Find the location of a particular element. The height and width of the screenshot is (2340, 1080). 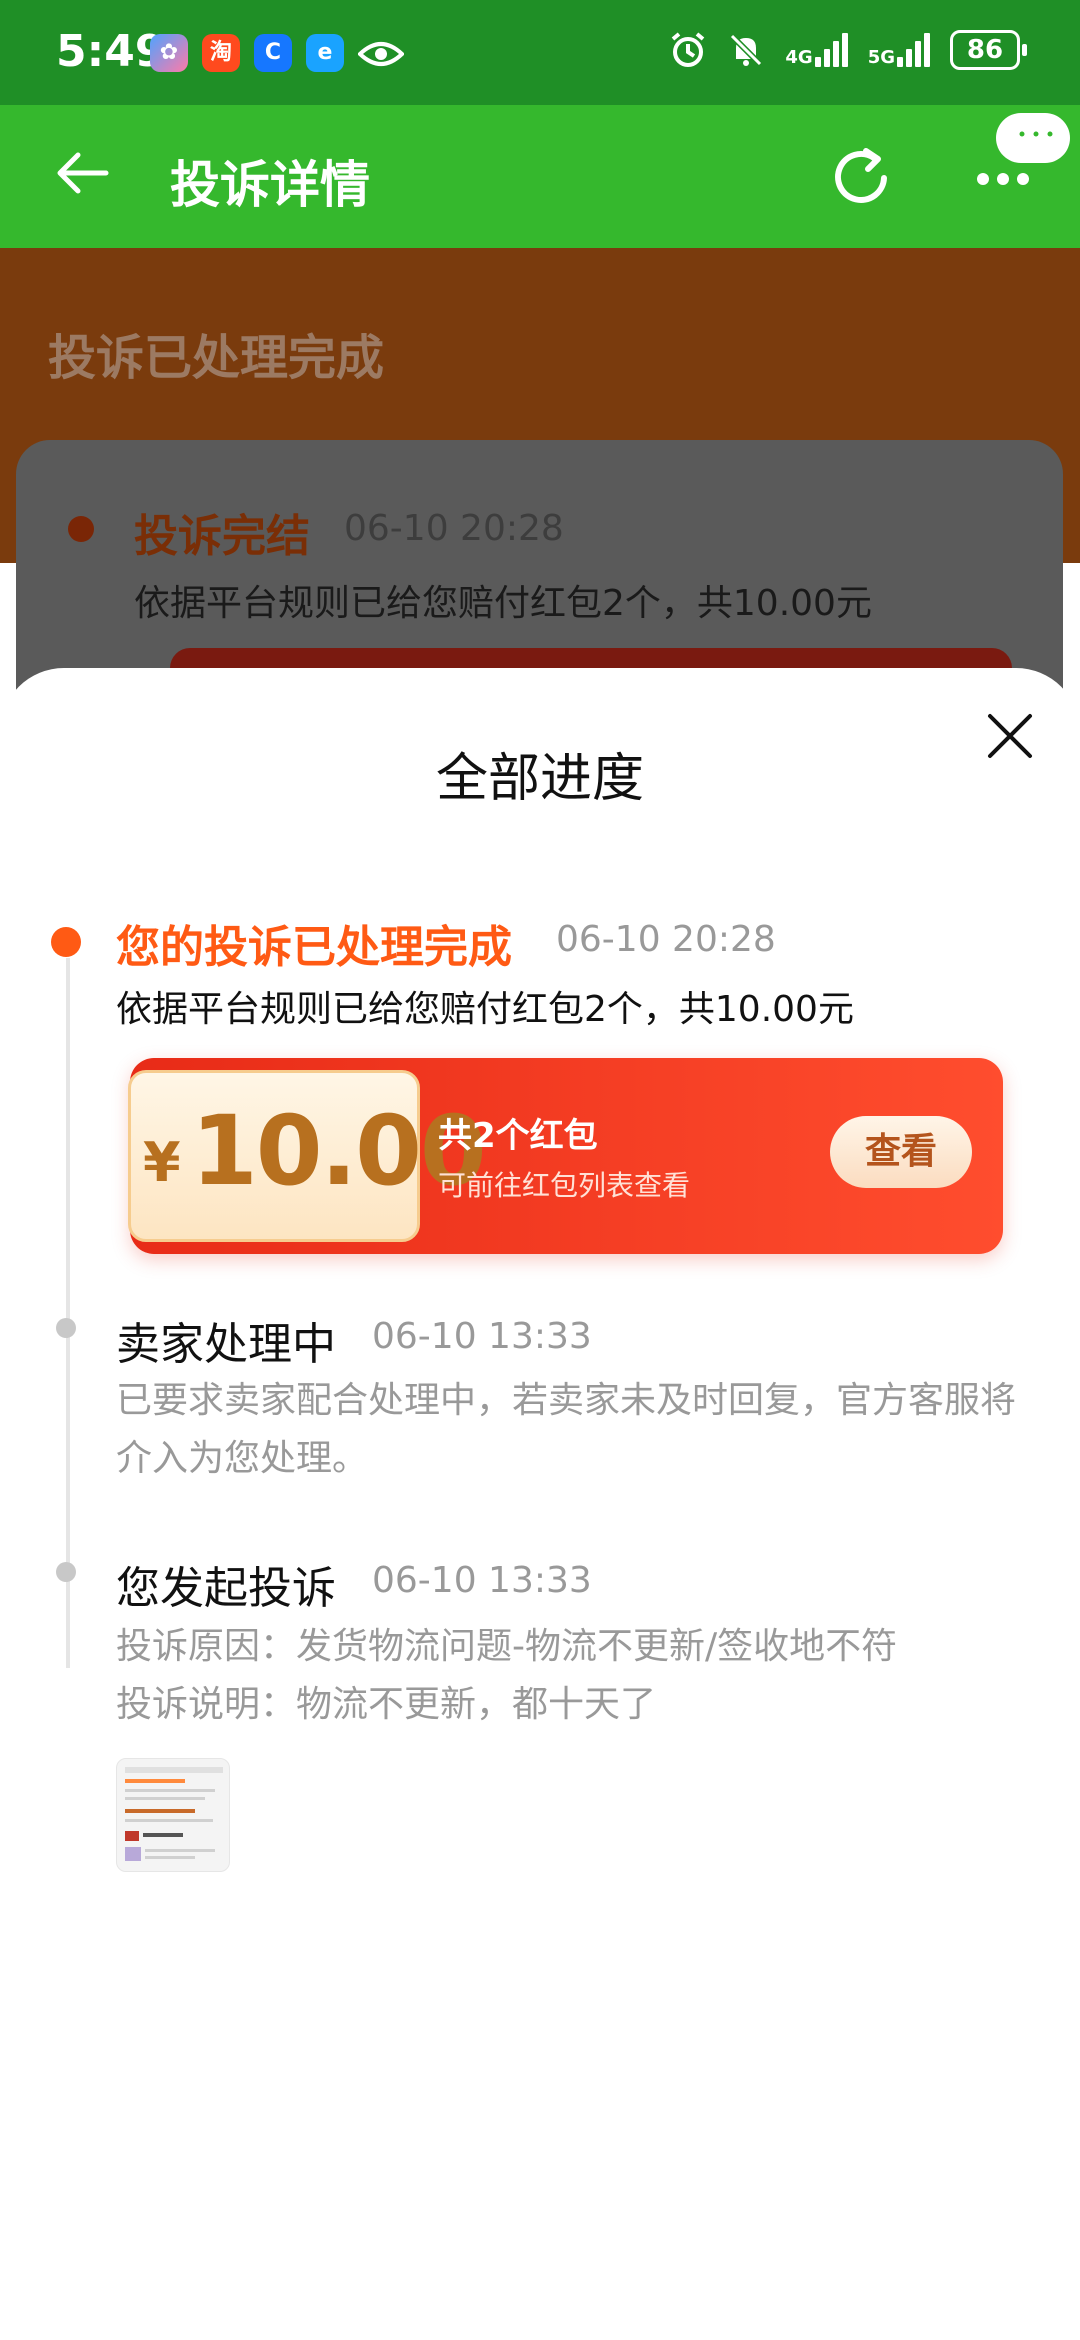

close-icon is located at coordinates (1010, 736).